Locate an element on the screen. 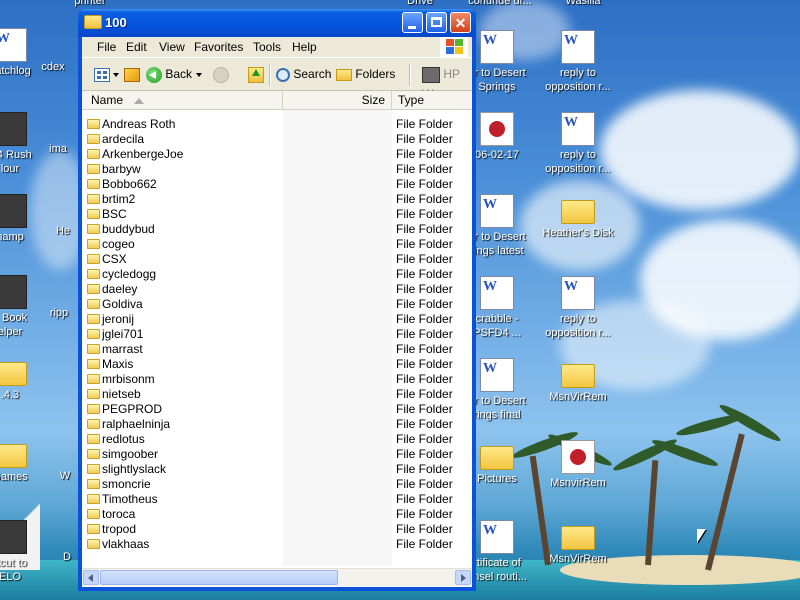 The image size is (800, 600). close-button: ✕ is located at coordinates (460, 22).